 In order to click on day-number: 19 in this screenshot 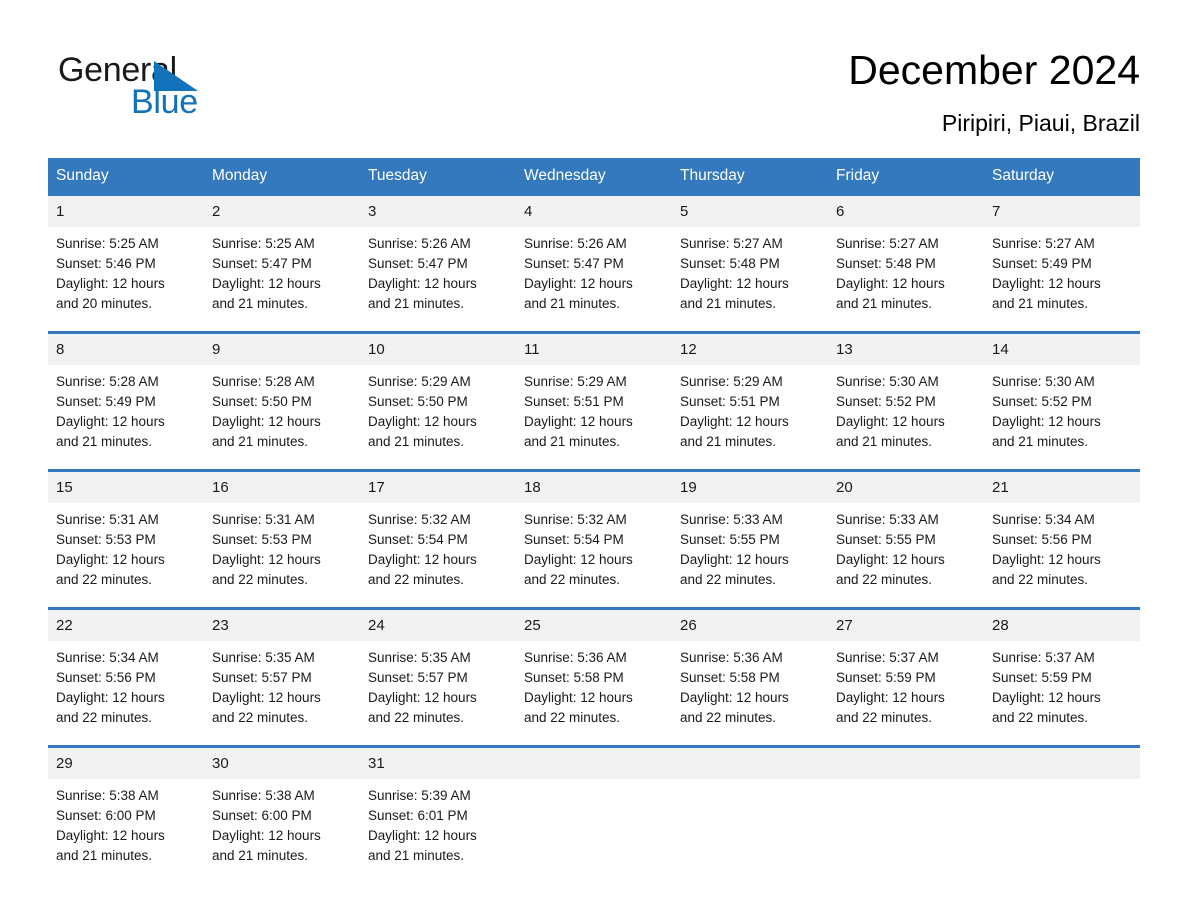, I will do `click(750, 487)`.